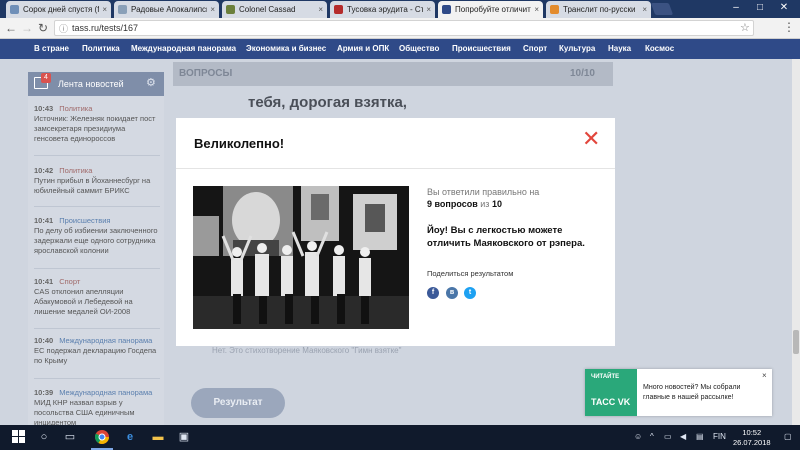 The height and width of the screenshot is (450, 800). Describe the element at coordinates (238, 403) in the screenshot. I see `result-button: Результат` at that location.